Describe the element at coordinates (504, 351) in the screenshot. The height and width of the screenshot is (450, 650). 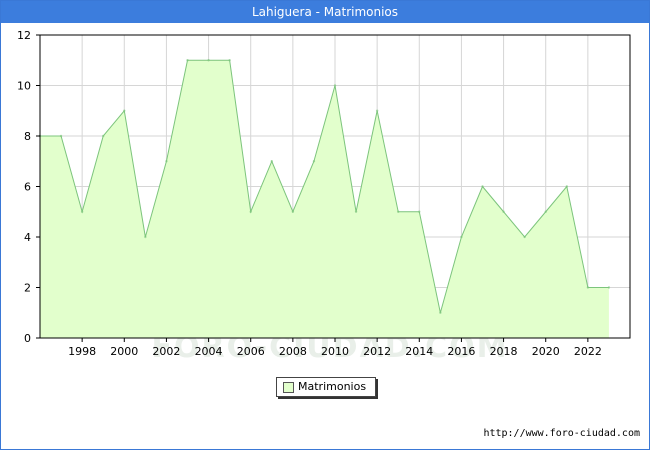
I see `x-tick-label: 2018` at that location.